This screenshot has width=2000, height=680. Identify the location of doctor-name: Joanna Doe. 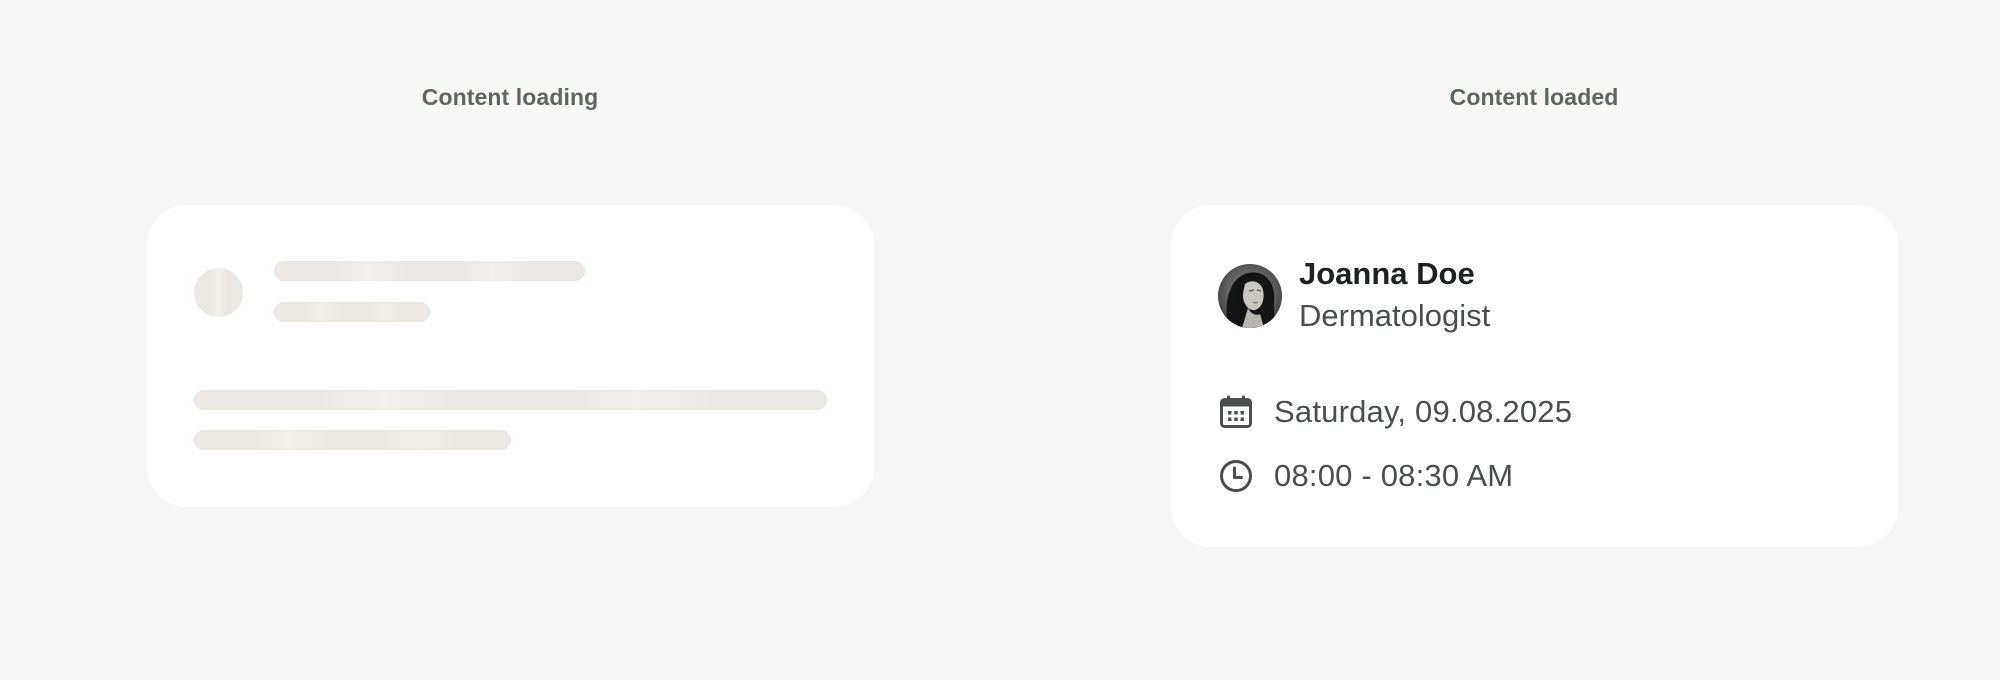
(1387, 273).